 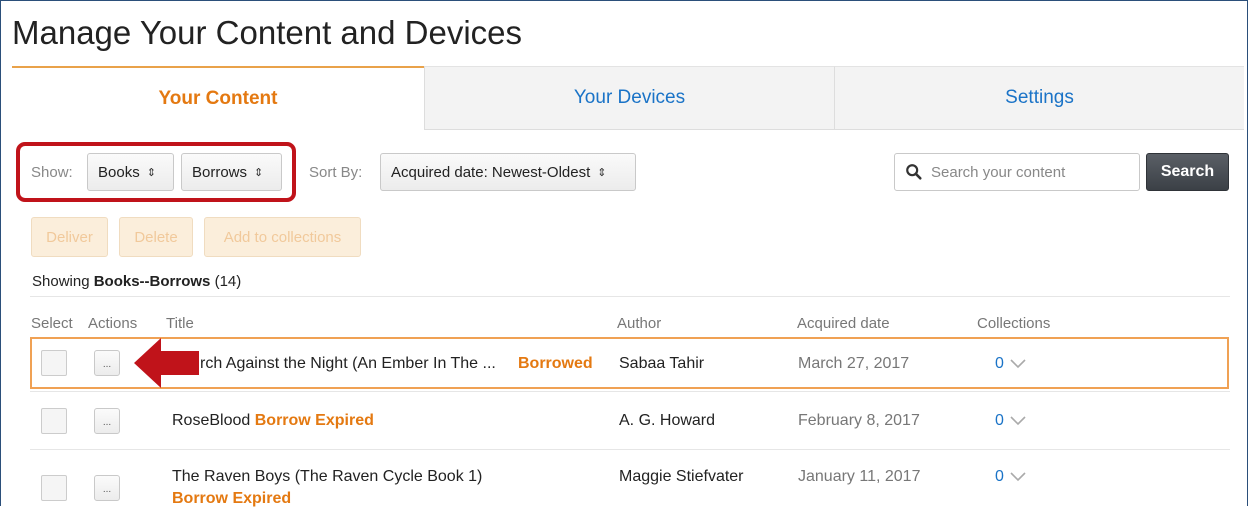 I want to click on showing-count: (14), so click(x=226, y=281).